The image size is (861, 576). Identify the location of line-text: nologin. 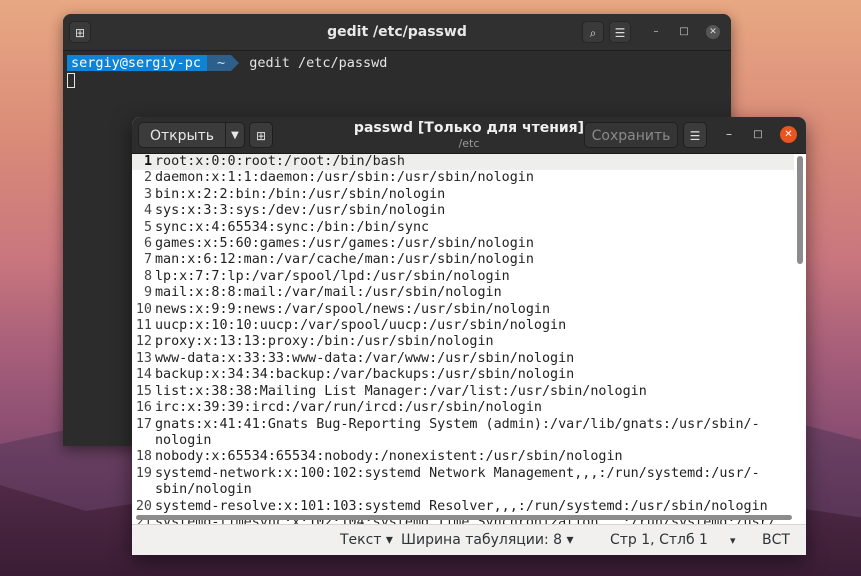
(183, 440).